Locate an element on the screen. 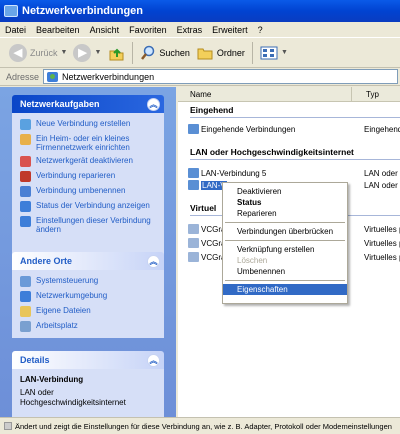 This screenshot has width=400, height=434. place-network-neighborhood: Netzwerkumgebung is located at coordinates (88, 296).